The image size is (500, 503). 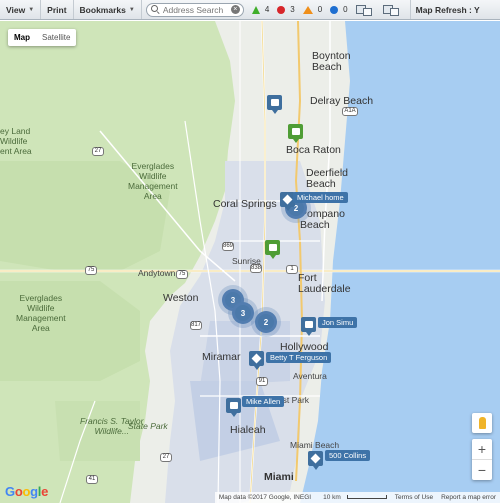 I want to click on pin-label-jon-simu: Jon Simu, so click(x=338, y=322).